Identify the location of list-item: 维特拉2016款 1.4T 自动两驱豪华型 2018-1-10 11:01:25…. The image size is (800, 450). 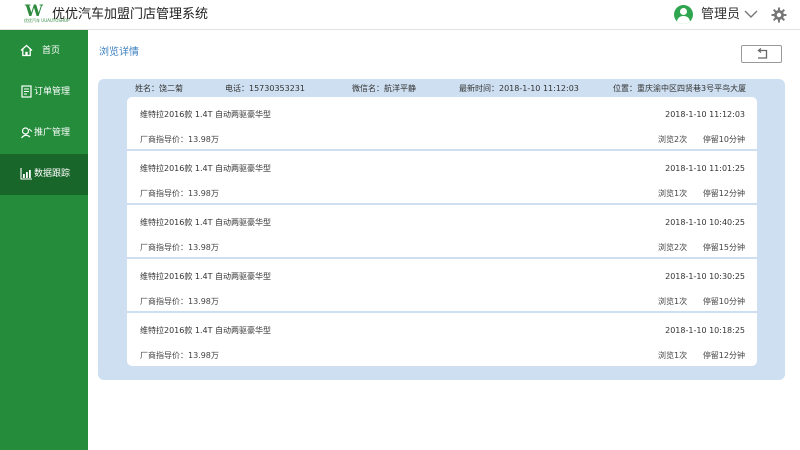
(442, 178).